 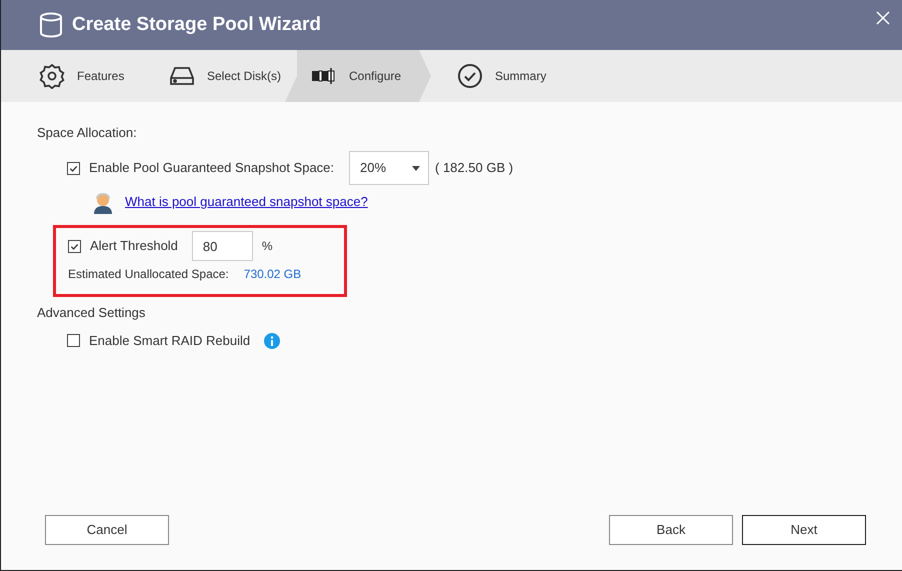 What do you see at coordinates (148, 274) in the screenshot?
I see `estimate-label: Estimated Unallocated Space:` at bounding box center [148, 274].